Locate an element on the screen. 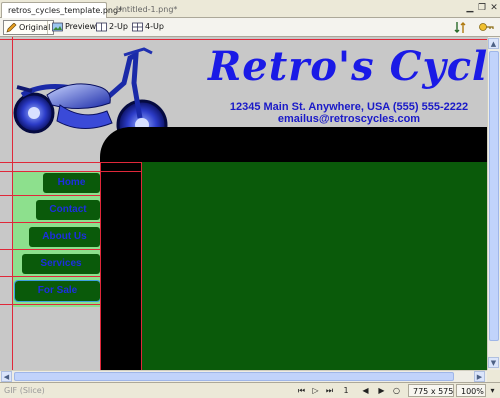 The width and height of the screenshot is (500, 398). next-frame-icon: ▶ is located at coordinates (381, 390).